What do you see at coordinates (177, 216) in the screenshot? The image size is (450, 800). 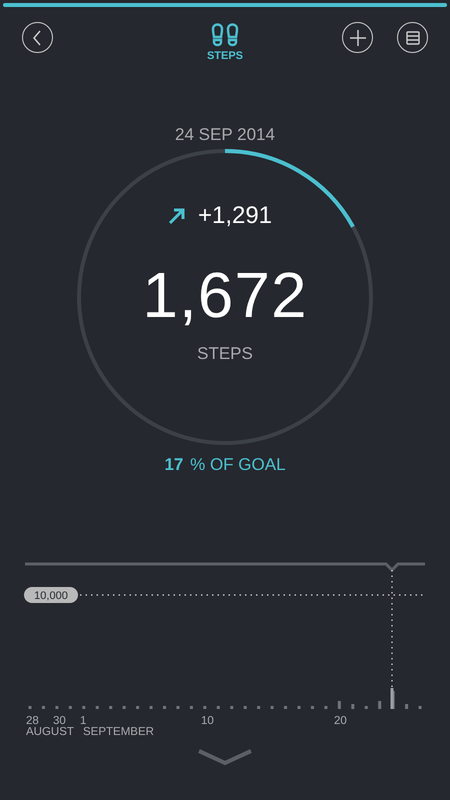 I see `arrow-up-right-icon` at bounding box center [177, 216].